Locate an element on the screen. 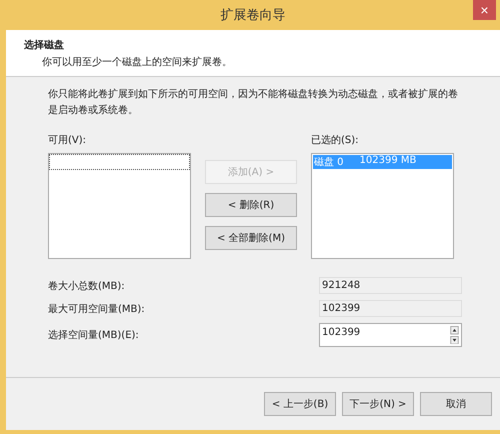  field-label: 最大可用空间量(MB): is located at coordinates (96, 309).